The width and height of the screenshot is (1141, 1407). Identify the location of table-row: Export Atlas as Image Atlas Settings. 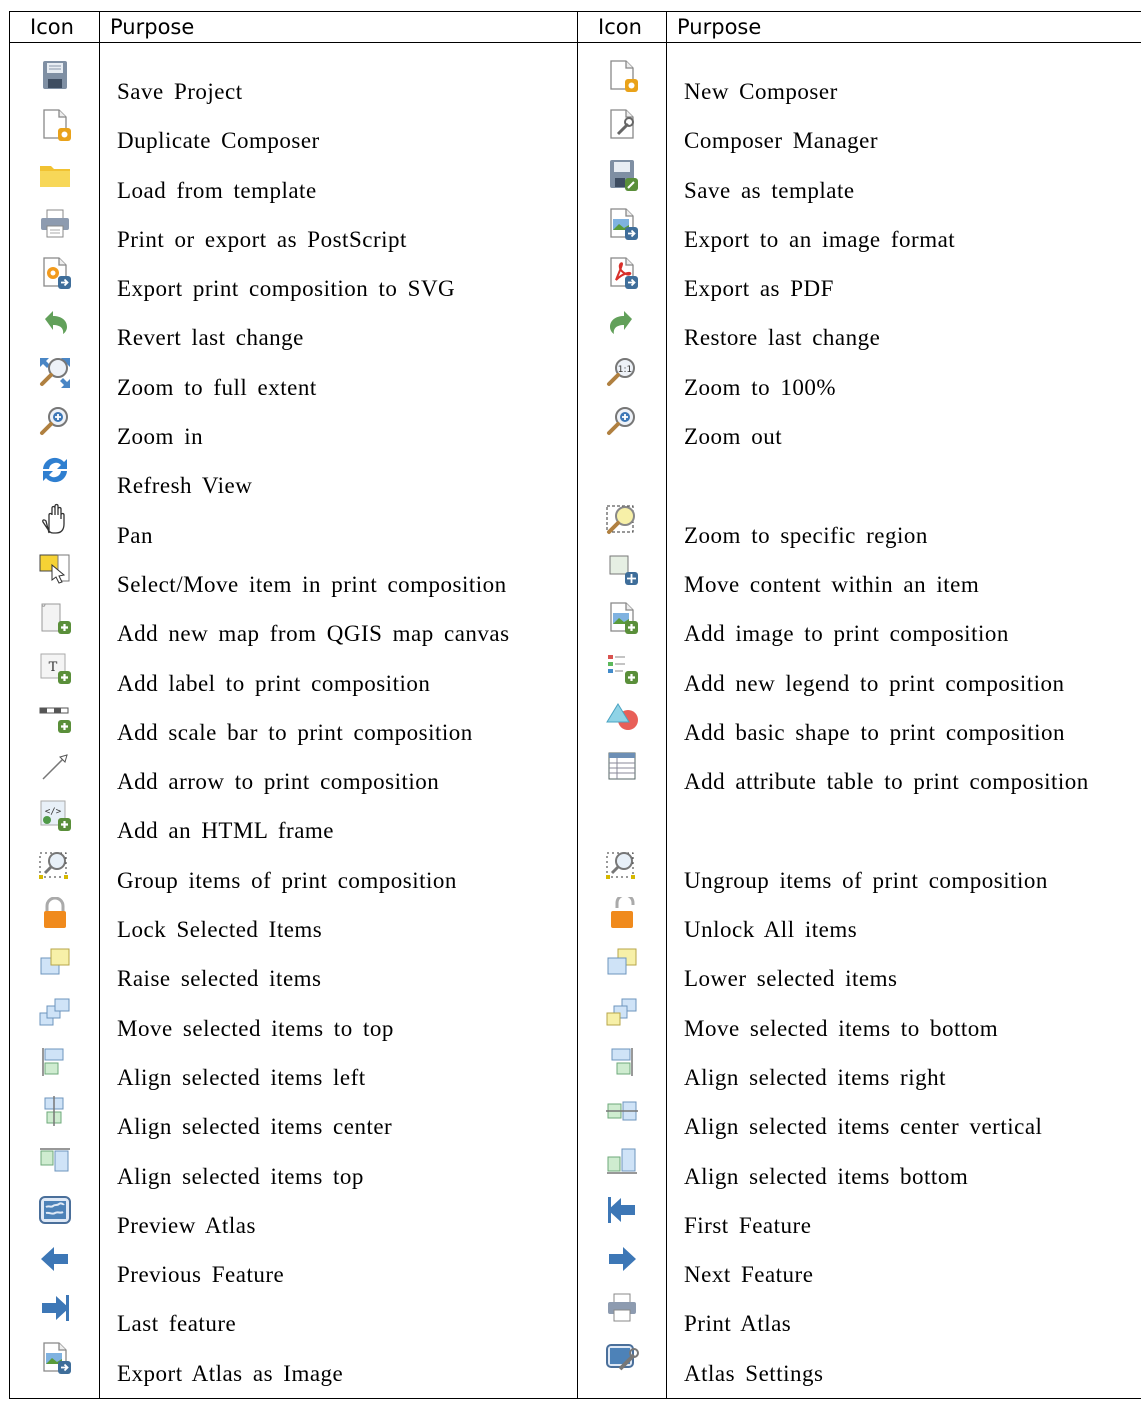
(575, 1371).